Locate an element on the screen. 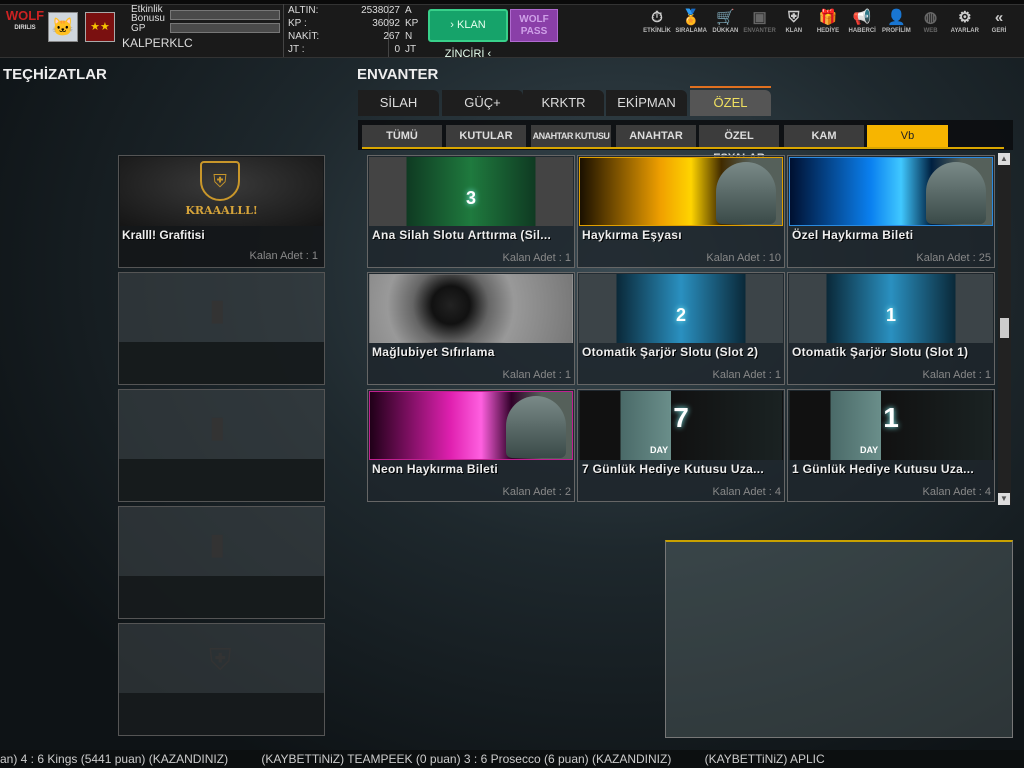 The width and height of the screenshot is (1024, 768). subtab-2: ANAHTAR KUTUSU is located at coordinates (571, 136).